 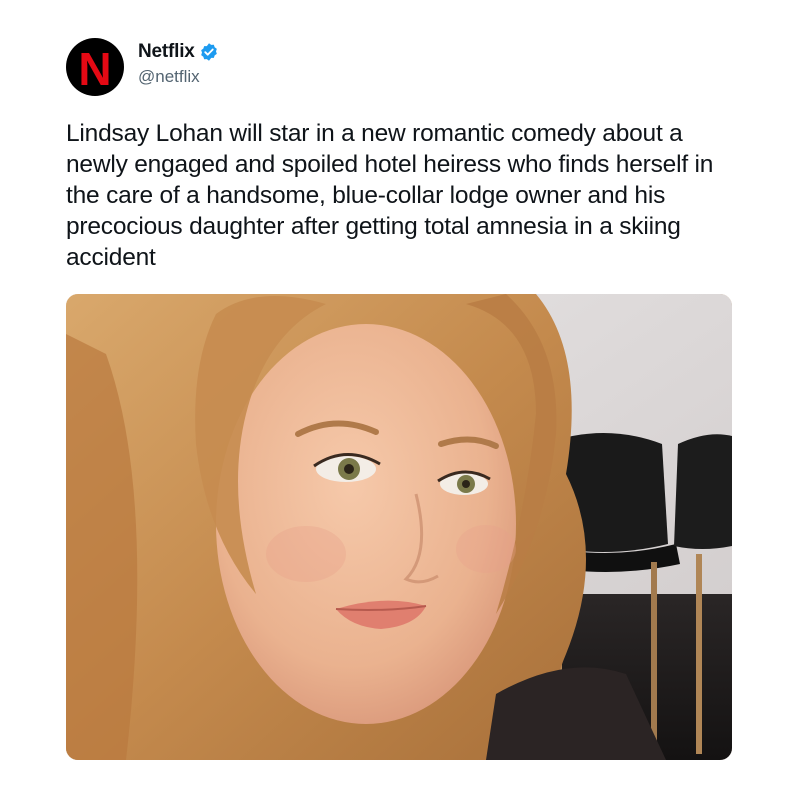 I want to click on account-handle: @netflix, so click(x=178, y=77).